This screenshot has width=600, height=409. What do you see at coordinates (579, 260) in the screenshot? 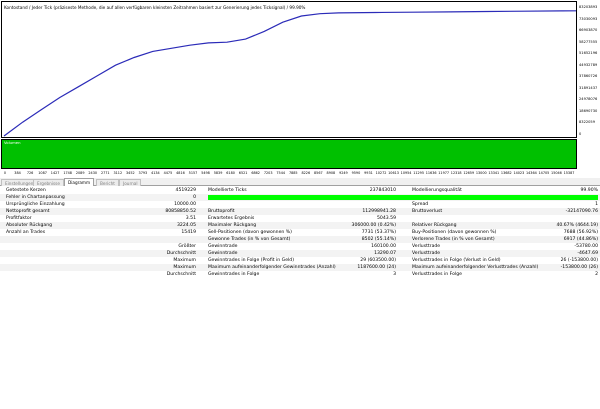
I see `value-max-consecutive-losses: 26 (-153800.00)` at bounding box center [579, 260].